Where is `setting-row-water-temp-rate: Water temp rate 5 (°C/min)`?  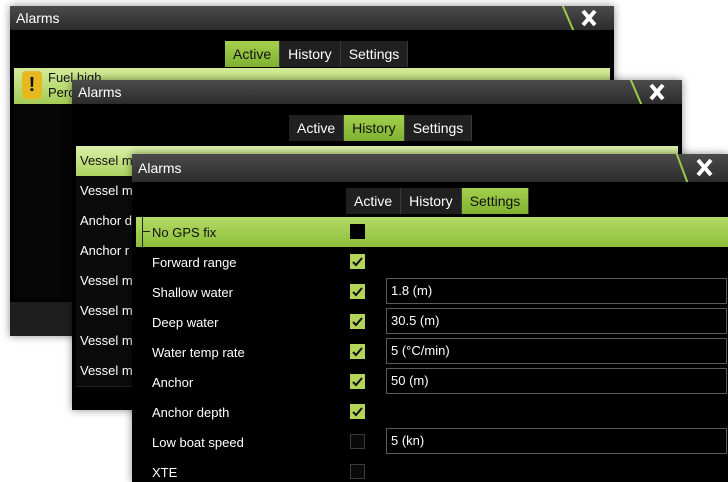 setting-row-water-temp-rate: Water temp rate 5 (°C/min) is located at coordinates (432, 352).